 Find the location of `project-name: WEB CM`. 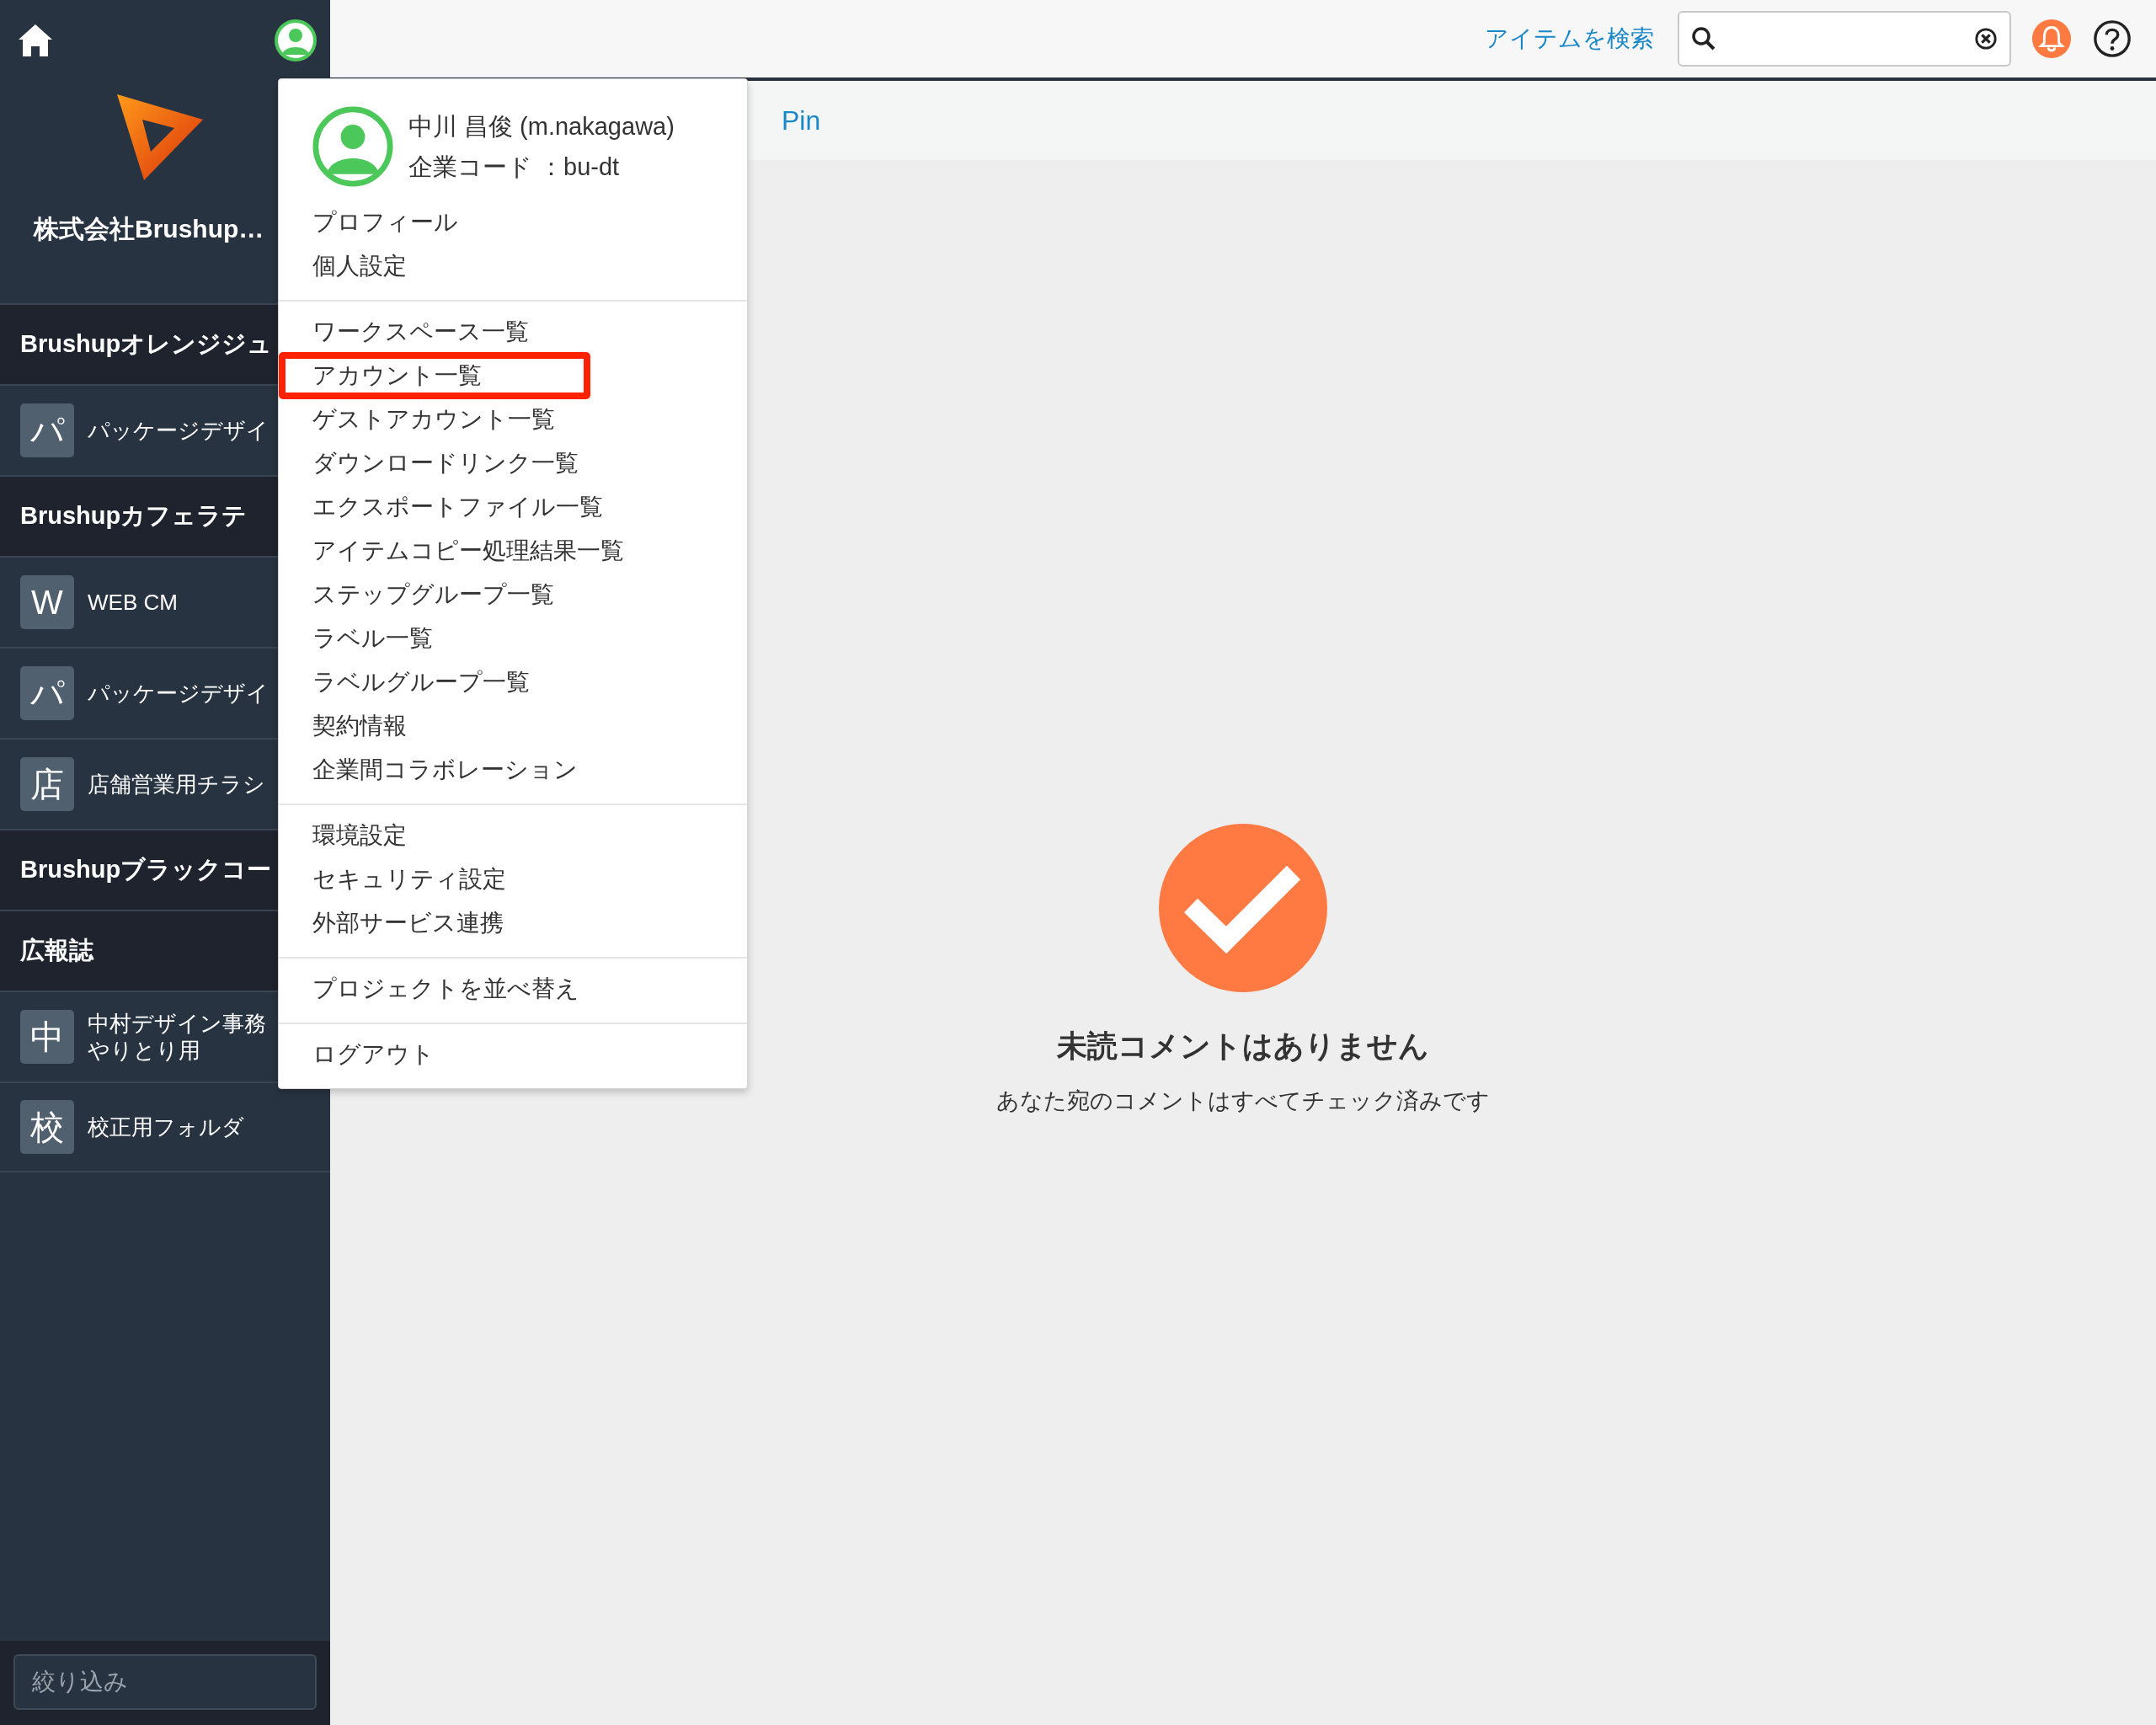

project-name: WEB CM is located at coordinates (133, 602).